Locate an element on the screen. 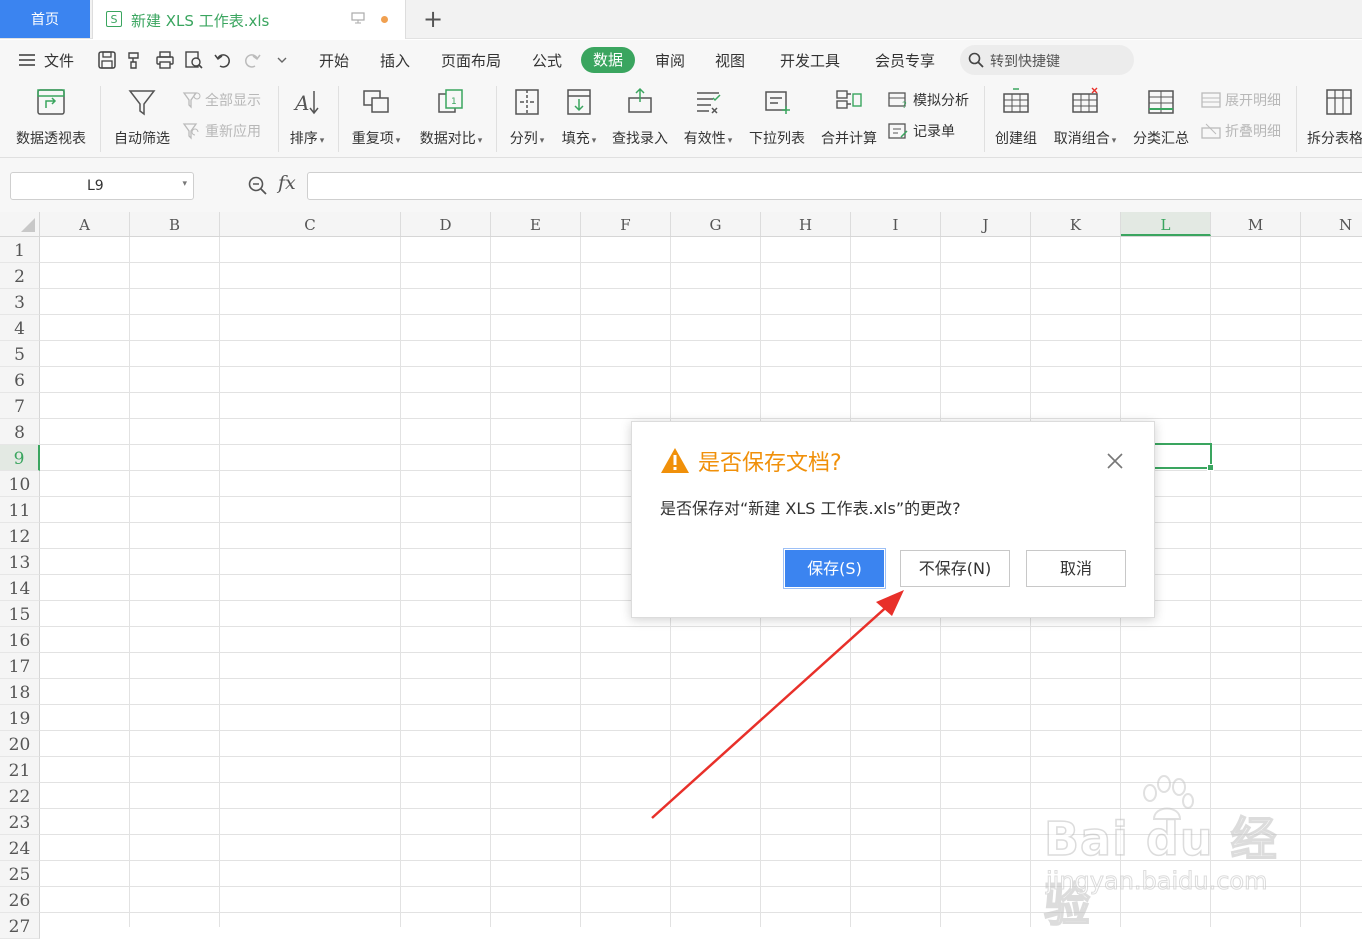 This screenshot has height=941, width=1362. menu-formula: 公式 is located at coordinates (547, 60).